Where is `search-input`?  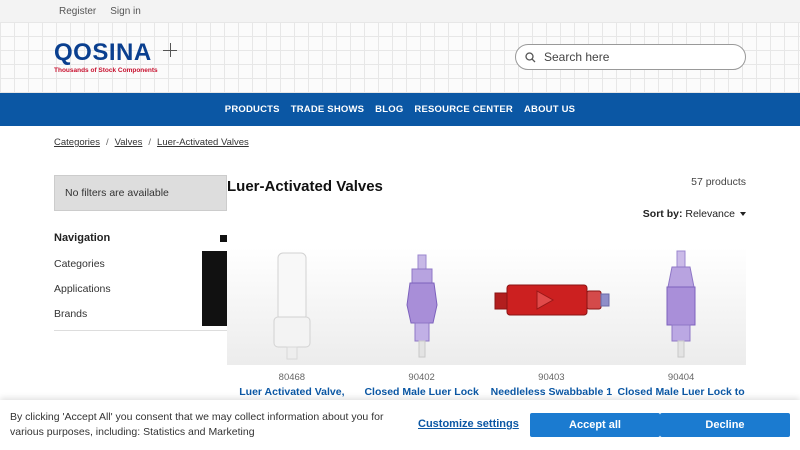 search-input is located at coordinates (639, 57).